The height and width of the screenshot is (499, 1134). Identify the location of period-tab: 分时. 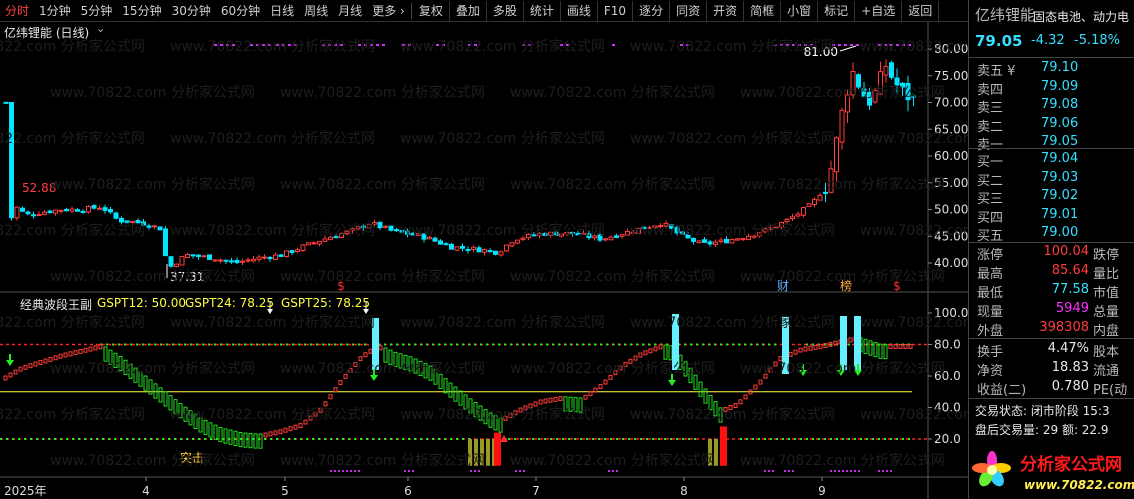
(17, 11).